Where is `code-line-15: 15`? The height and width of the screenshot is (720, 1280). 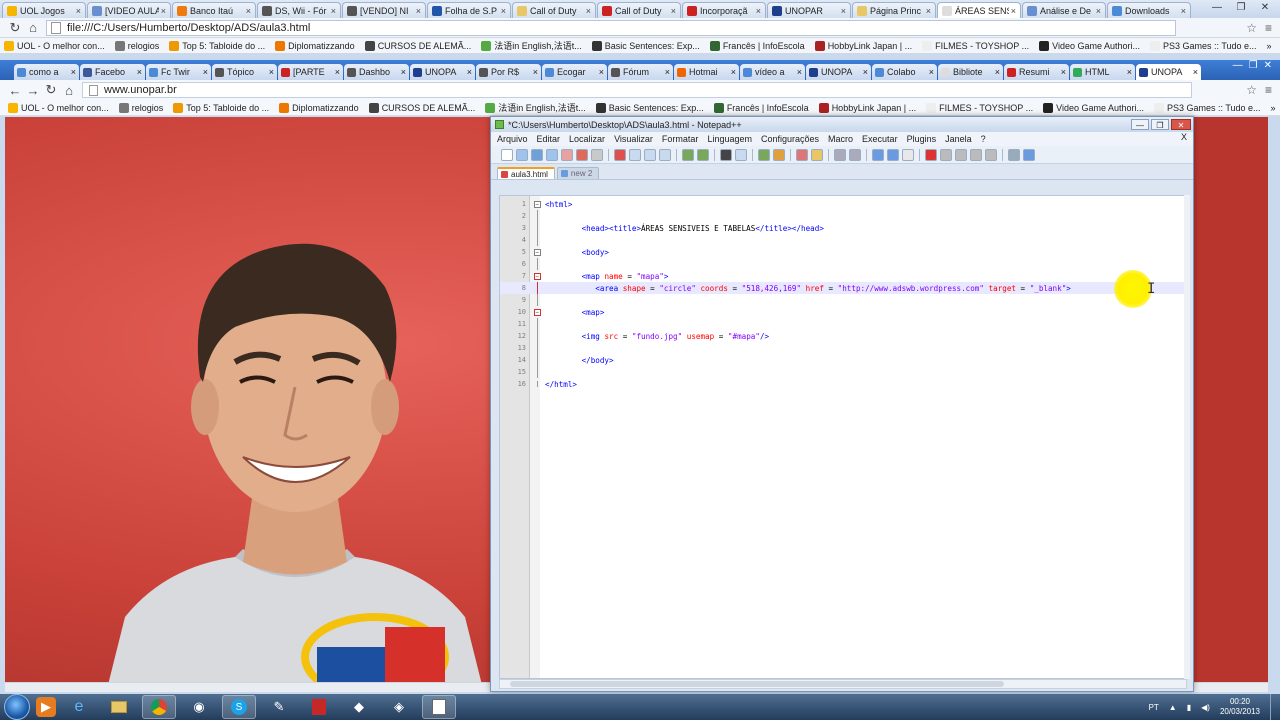 code-line-15: 15 is located at coordinates (843, 372).